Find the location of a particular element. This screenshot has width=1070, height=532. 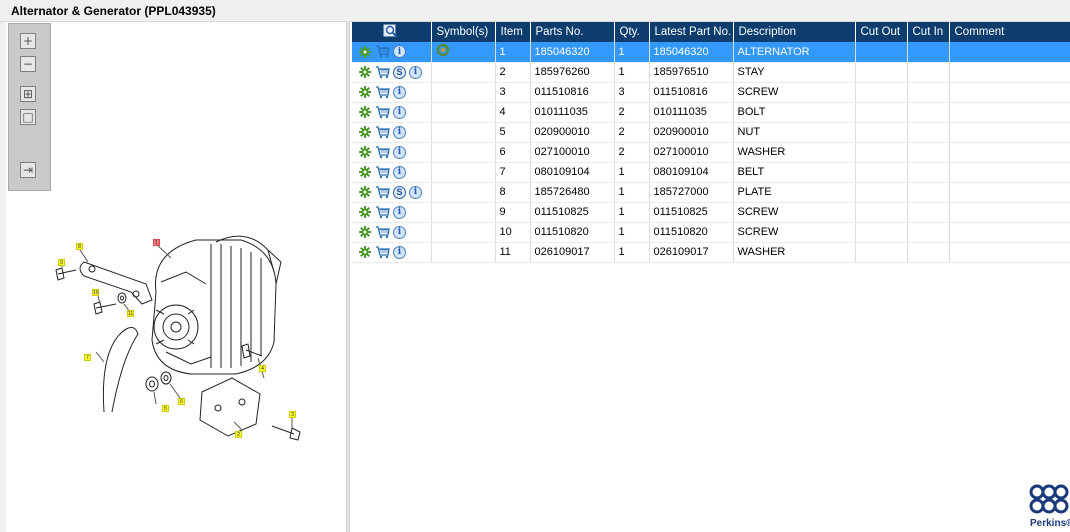

table-row: i 6 027100010 2 027100010 WASHER is located at coordinates (711, 152).